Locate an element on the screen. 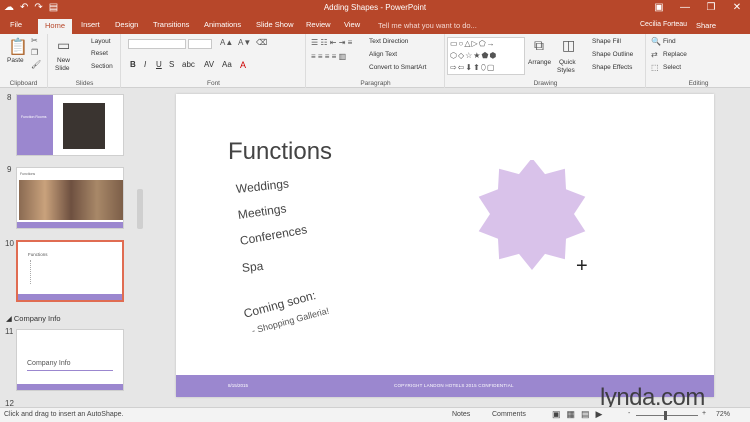  align-text-button: Align Text is located at coordinates (383, 54).